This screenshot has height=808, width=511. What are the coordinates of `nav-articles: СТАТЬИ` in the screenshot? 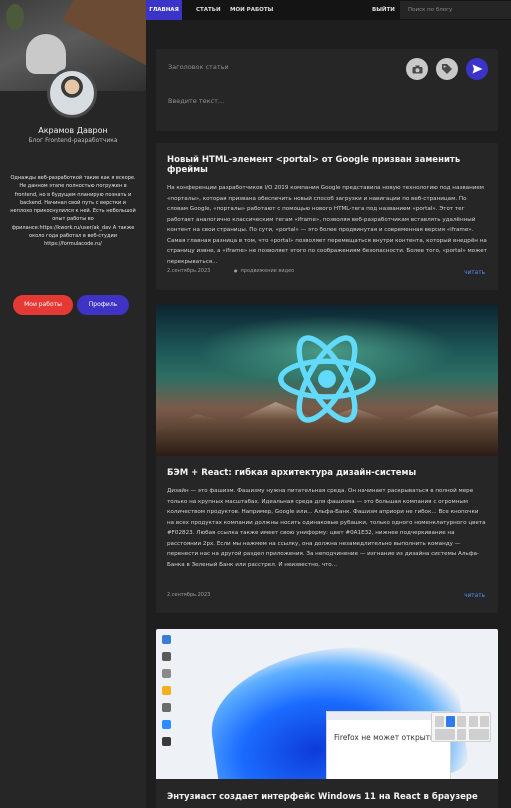 It's located at (208, 10).